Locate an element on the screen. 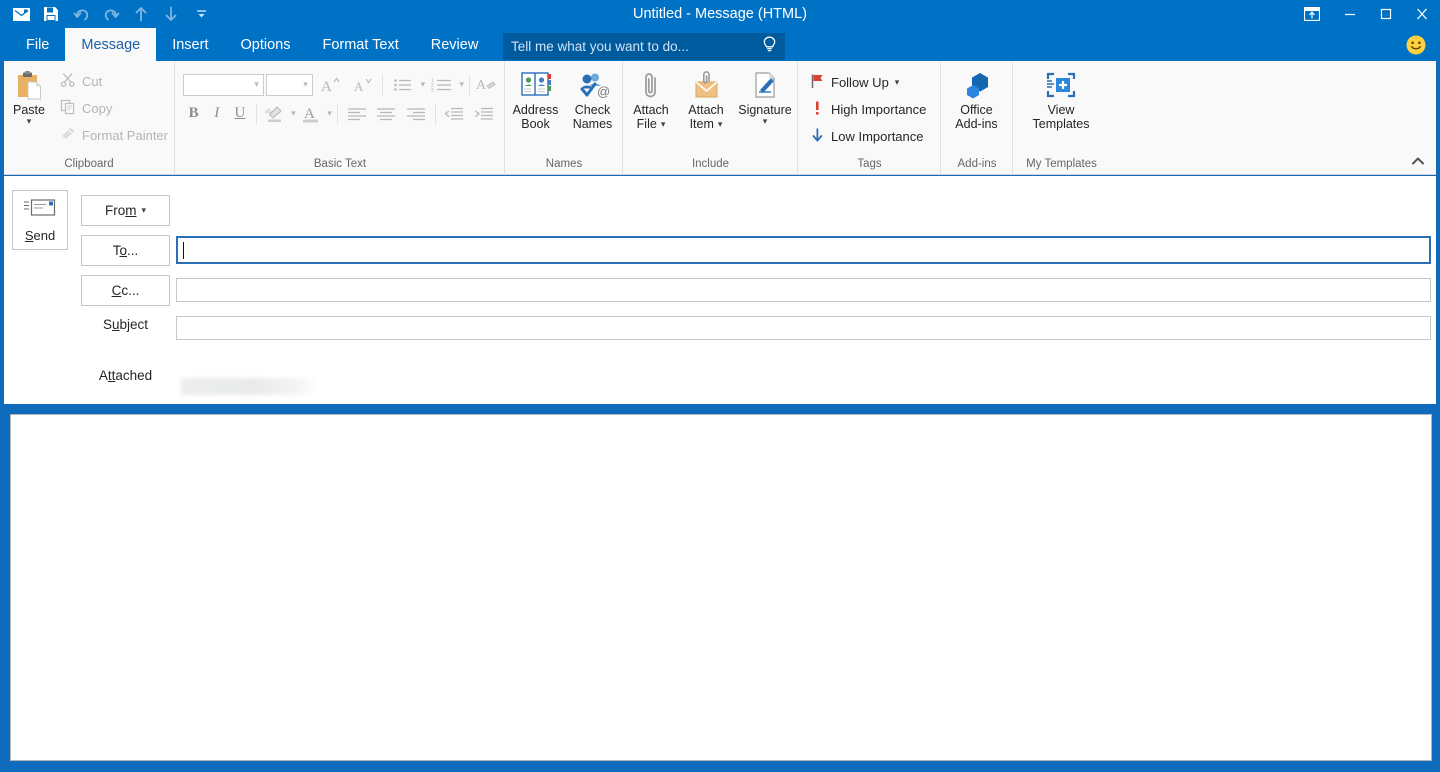 This screenshot has width=1440, height=772. cut-label: Cut is located at coordinates (92, 81).